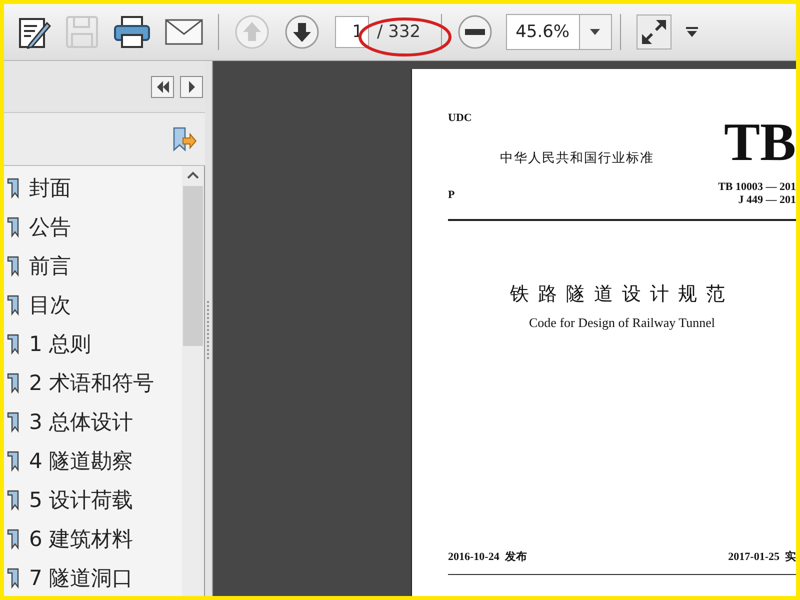 The height and width of the screenshot is (600, 800). Describe the element at coordinates (399, 32) in the screenshot. I see `page-count: / 332` at that location.